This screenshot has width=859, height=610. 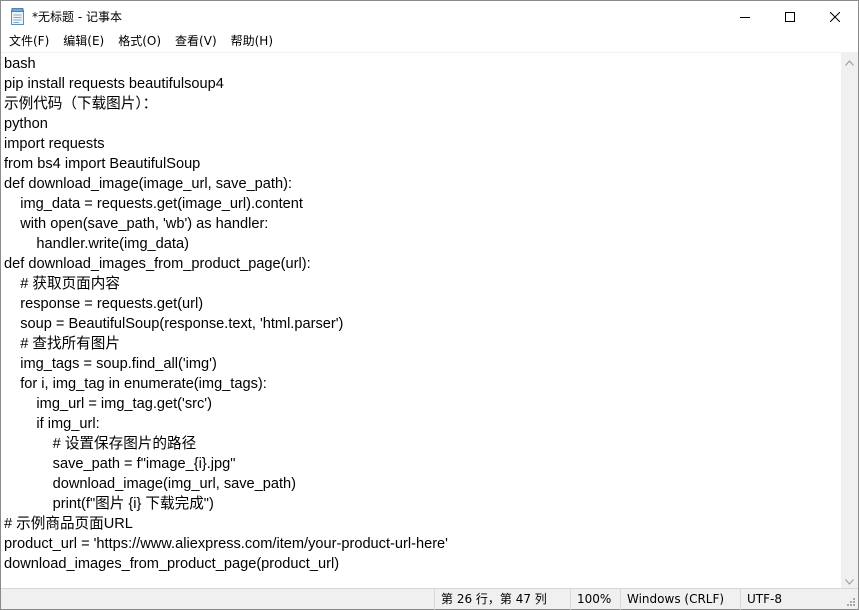 I want to click on window-title: *无标题 - 记事本, so click(x=77, y=17).